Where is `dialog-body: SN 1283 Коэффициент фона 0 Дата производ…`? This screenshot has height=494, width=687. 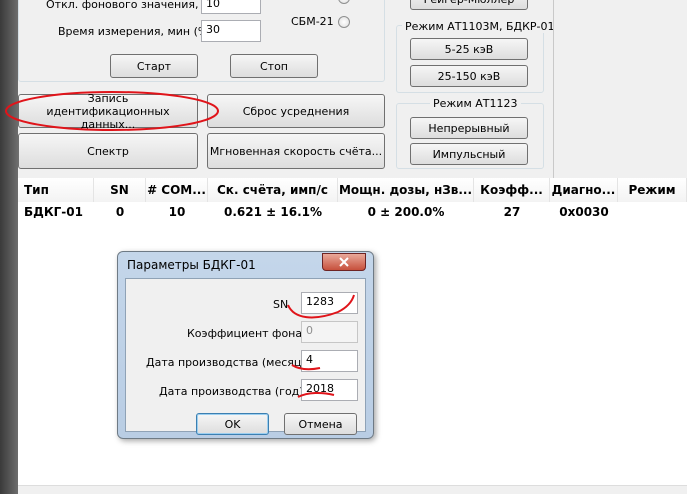
dialog-body: SN 1283 Коэффициент фона 0 Дата производ… is located at coordinates (245, 356).